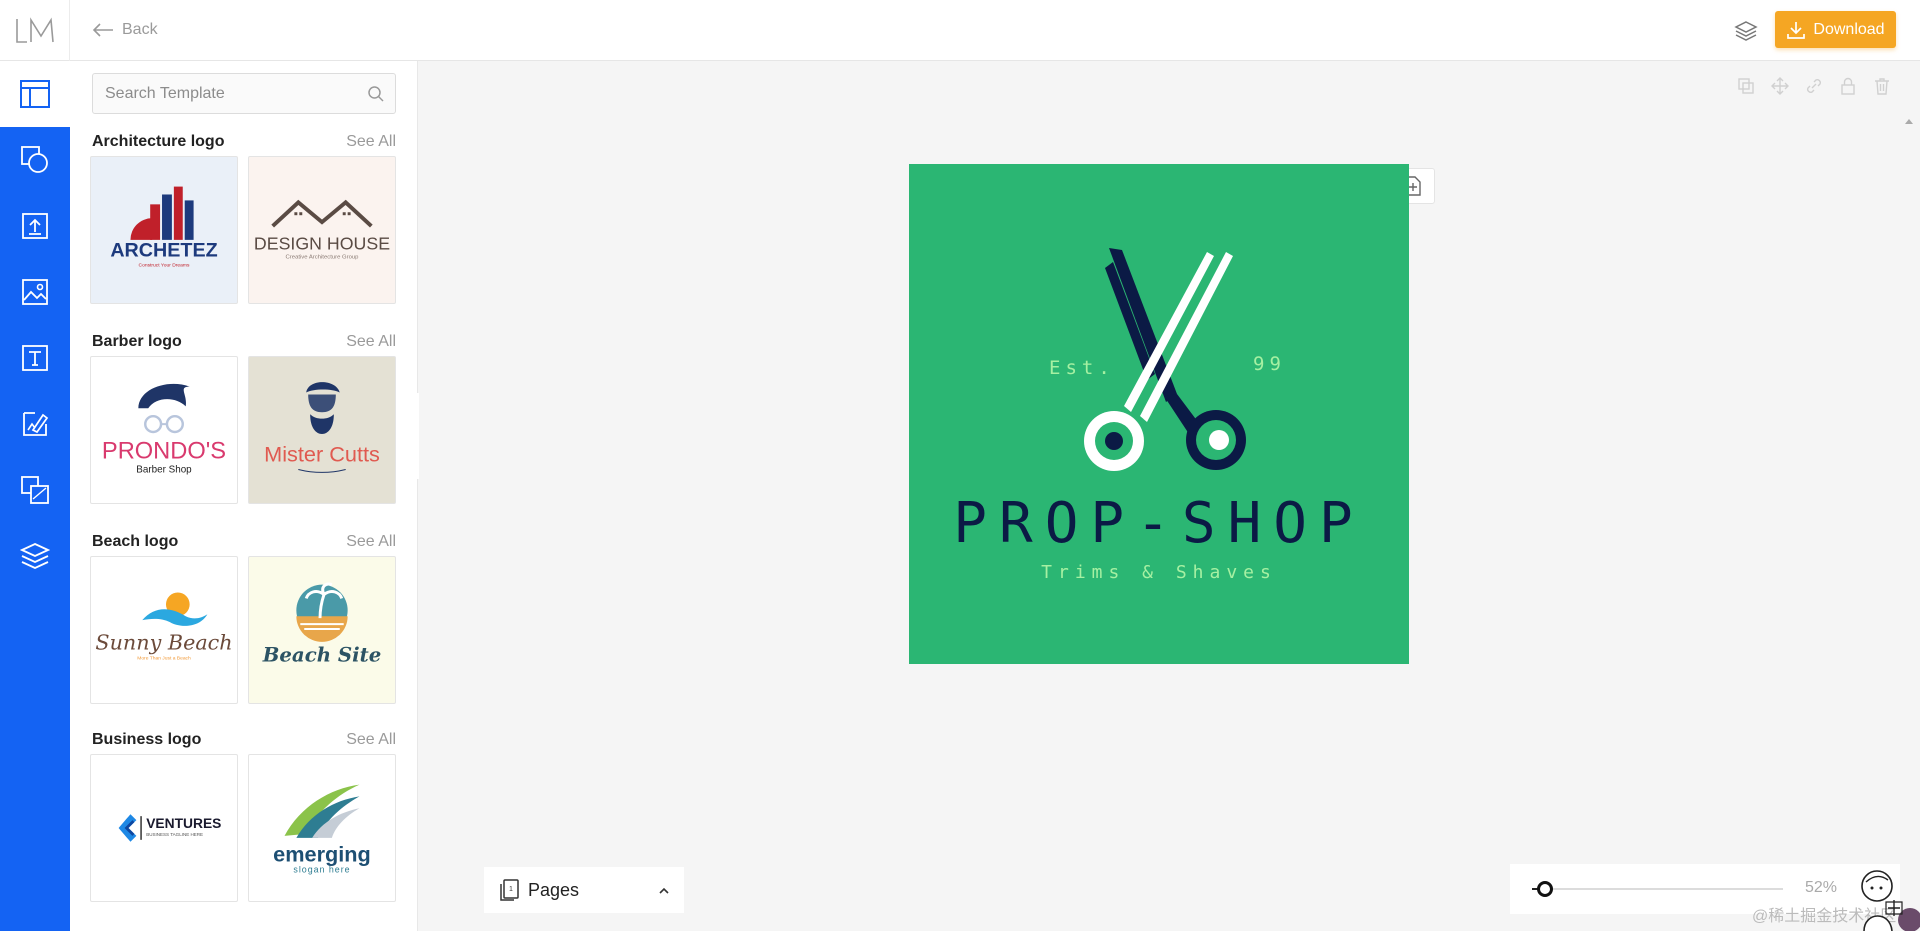 This screenshot has height=931, width=1920. I want to click on prop-shop-design: Est. 99 PROP-SHOP Trims & Shaves, so click(1159, 414).